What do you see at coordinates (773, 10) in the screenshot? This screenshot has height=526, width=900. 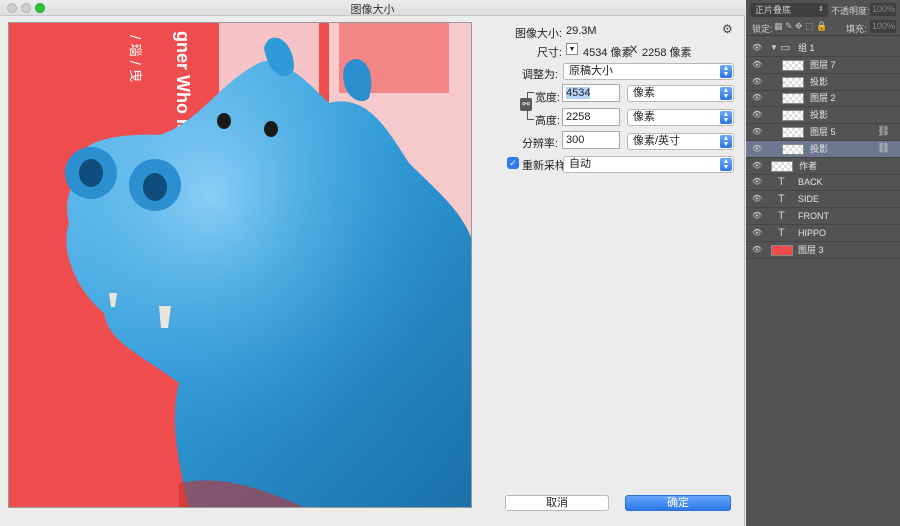 I see `blend-mode-value: 正片叠底` at bounding box center [773, 10].